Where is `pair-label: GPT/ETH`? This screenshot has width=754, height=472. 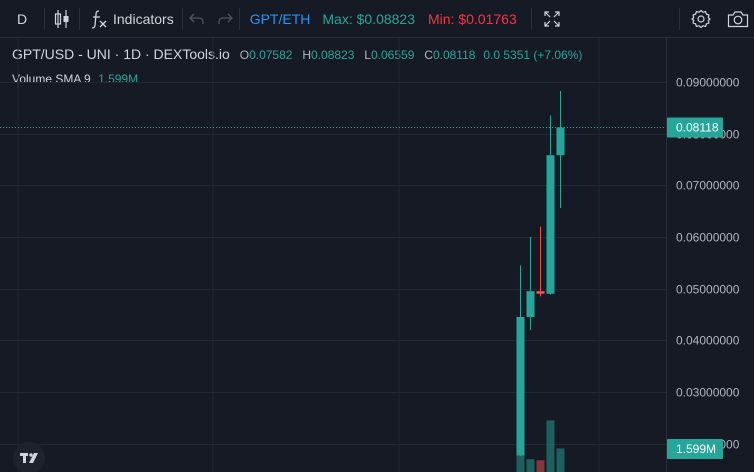
pair-label: GPT/ETH is located at coordinates (280, 18).